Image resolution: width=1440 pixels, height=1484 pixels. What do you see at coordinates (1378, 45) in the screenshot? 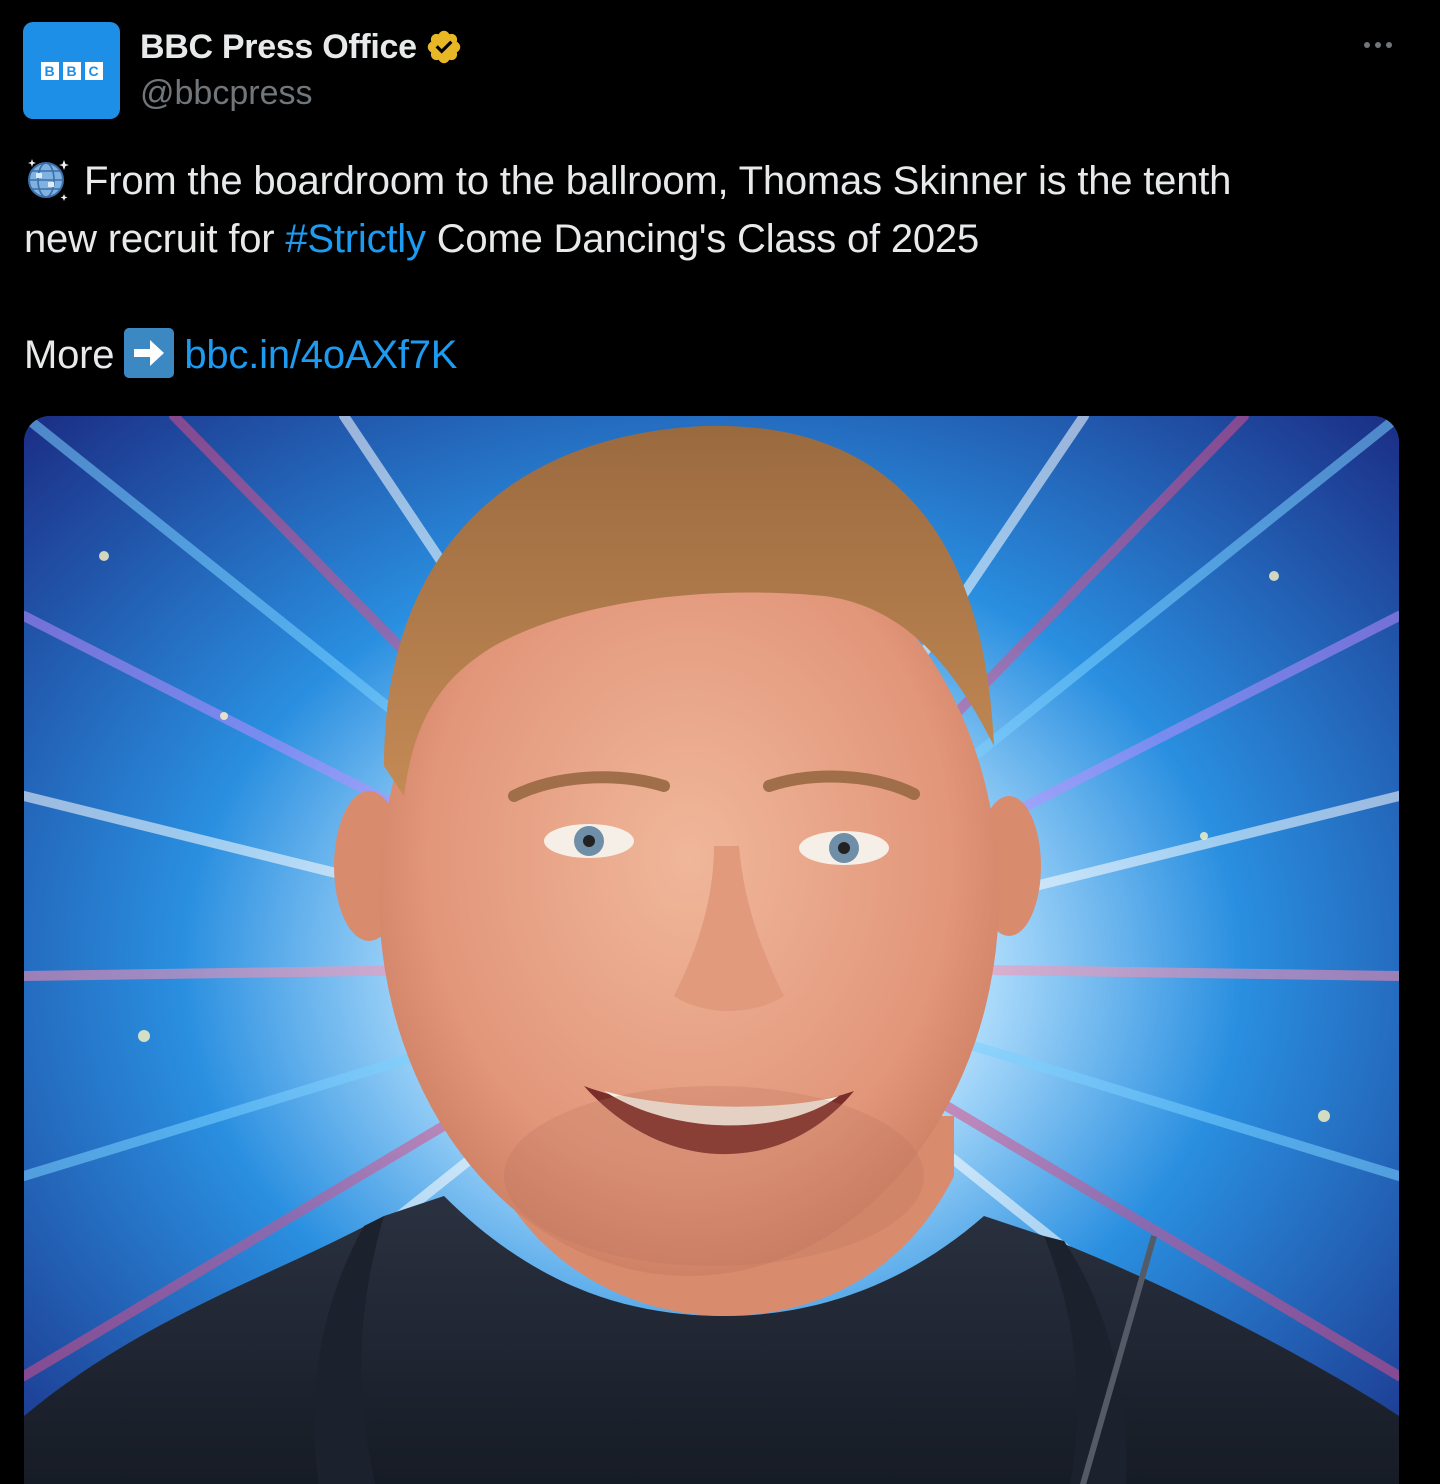
I see `more-options-icon` at bounding box center [1378, 45].